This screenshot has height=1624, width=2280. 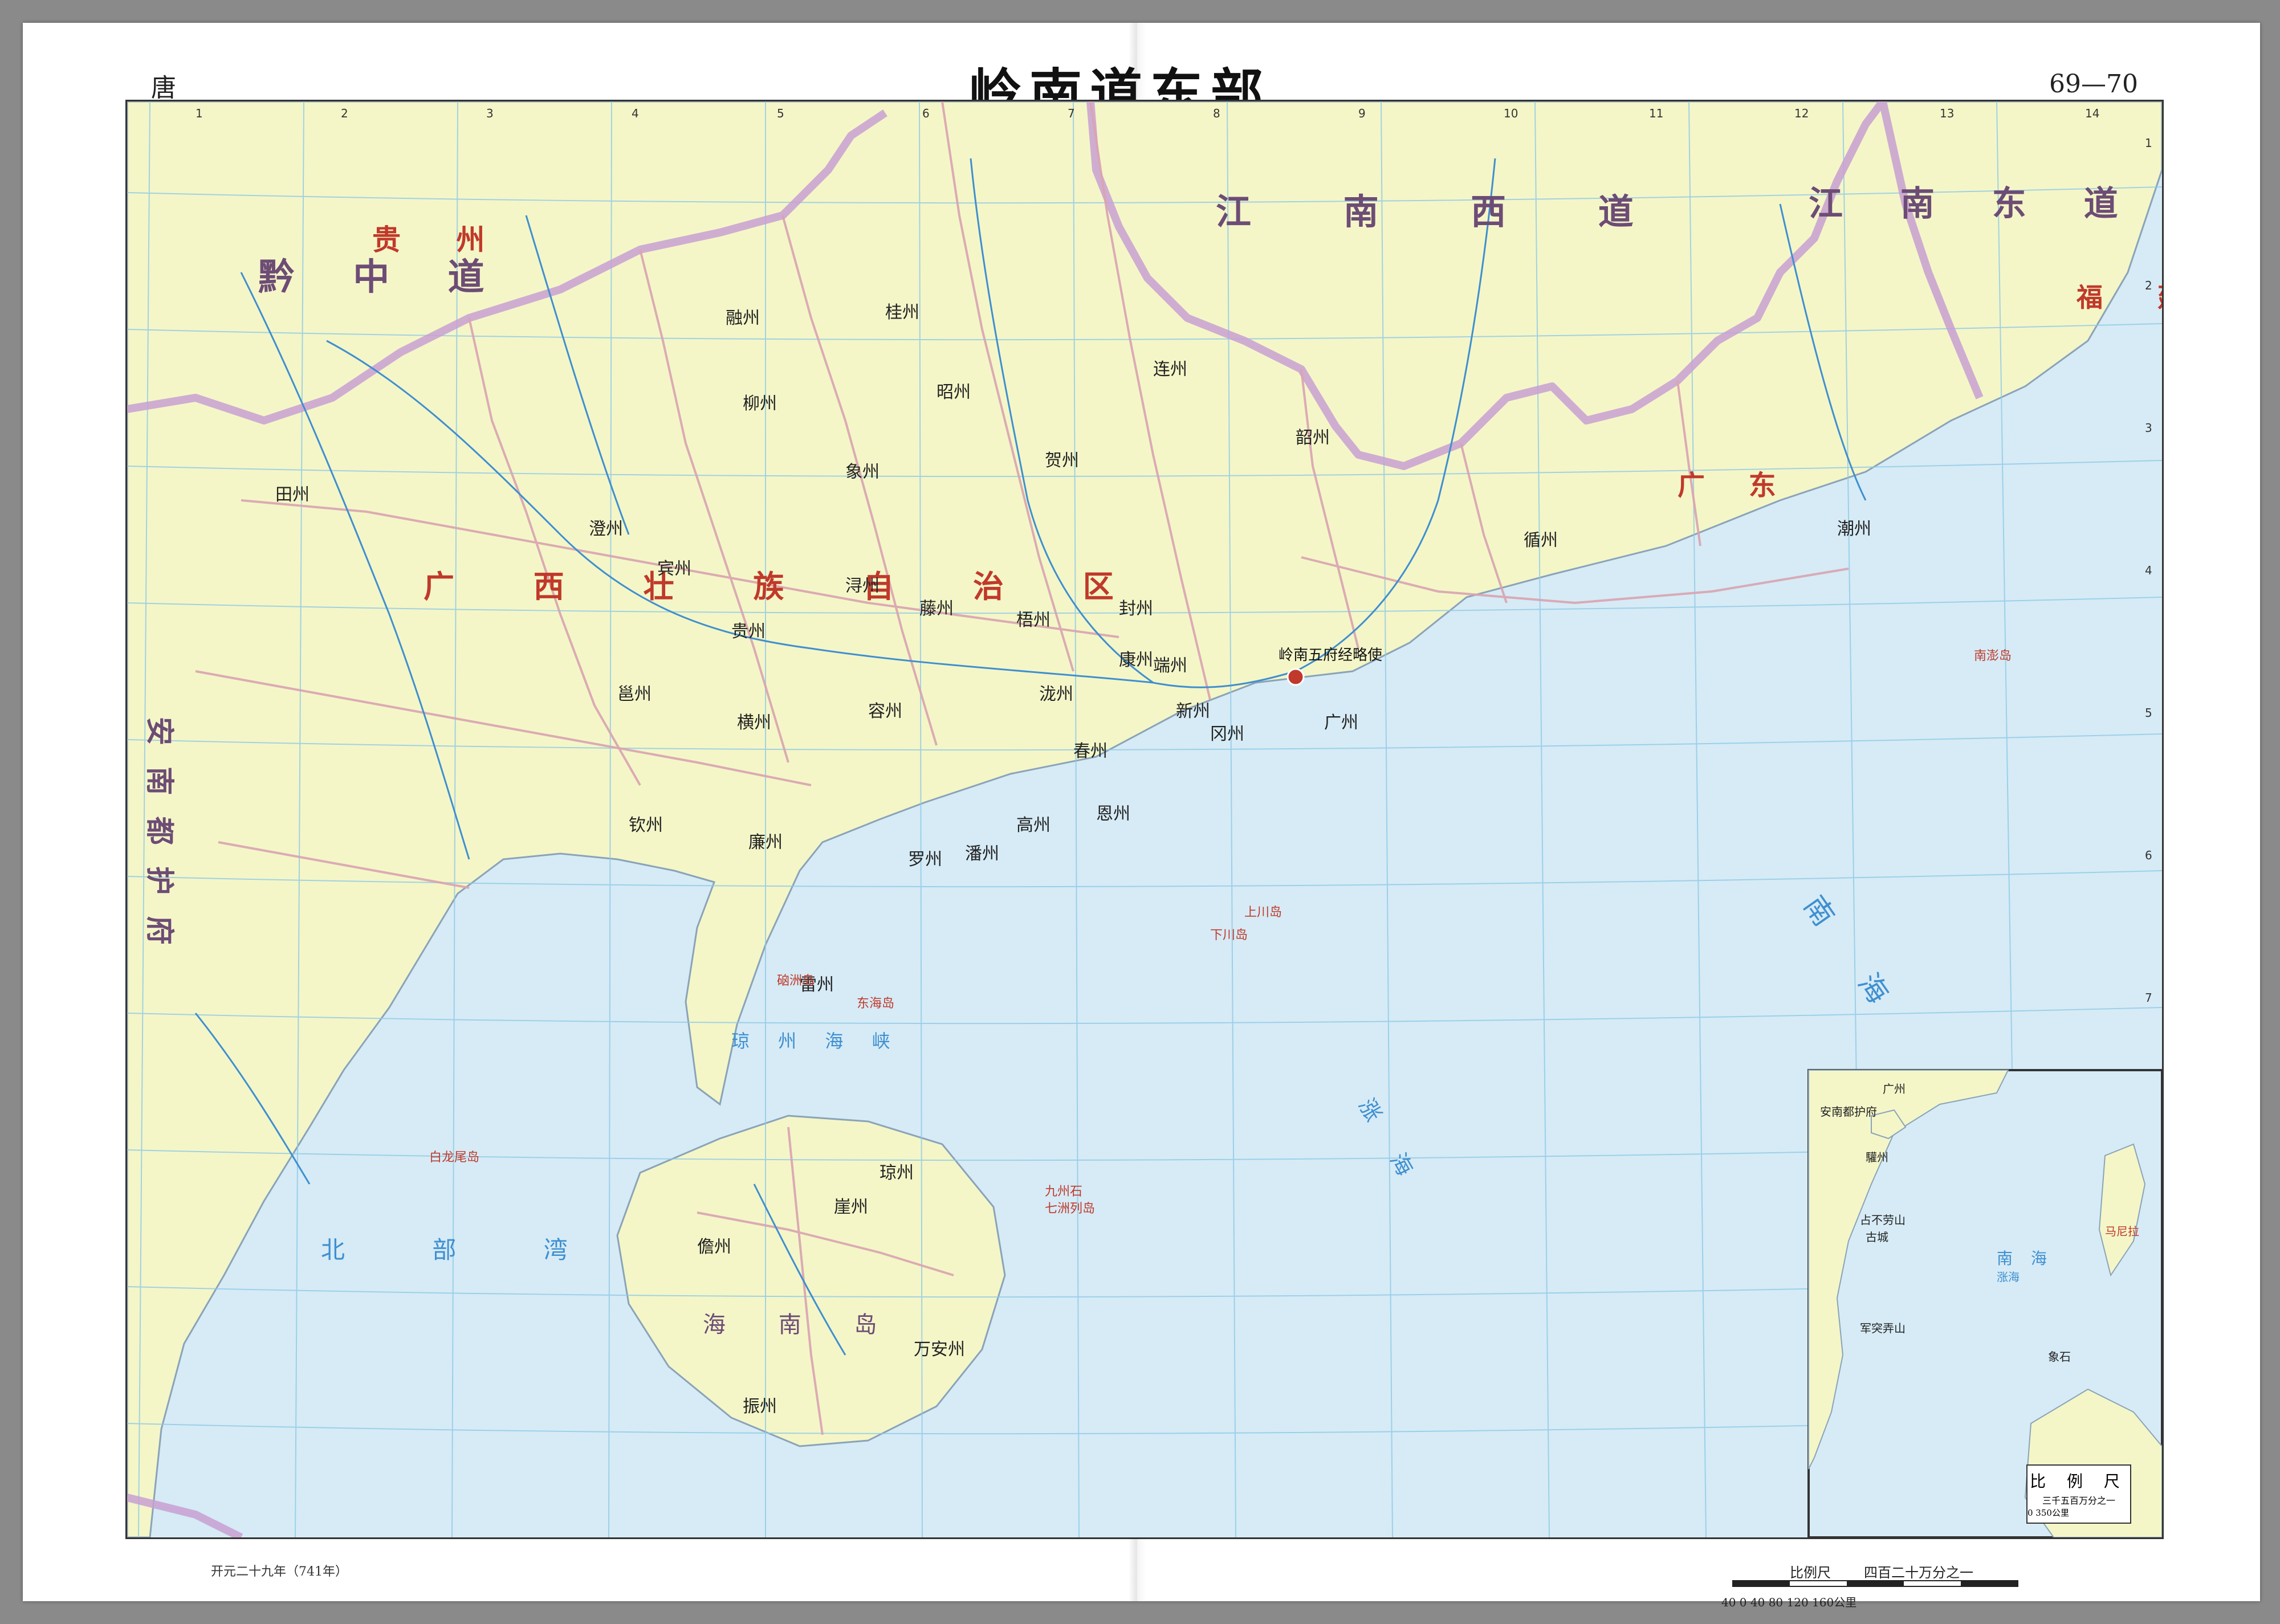 What do you see at coordinates (454, 1157) in the screenshot?
I see `island-bailongwei: 白龙尾岛` at bounding box center [454, 1157].